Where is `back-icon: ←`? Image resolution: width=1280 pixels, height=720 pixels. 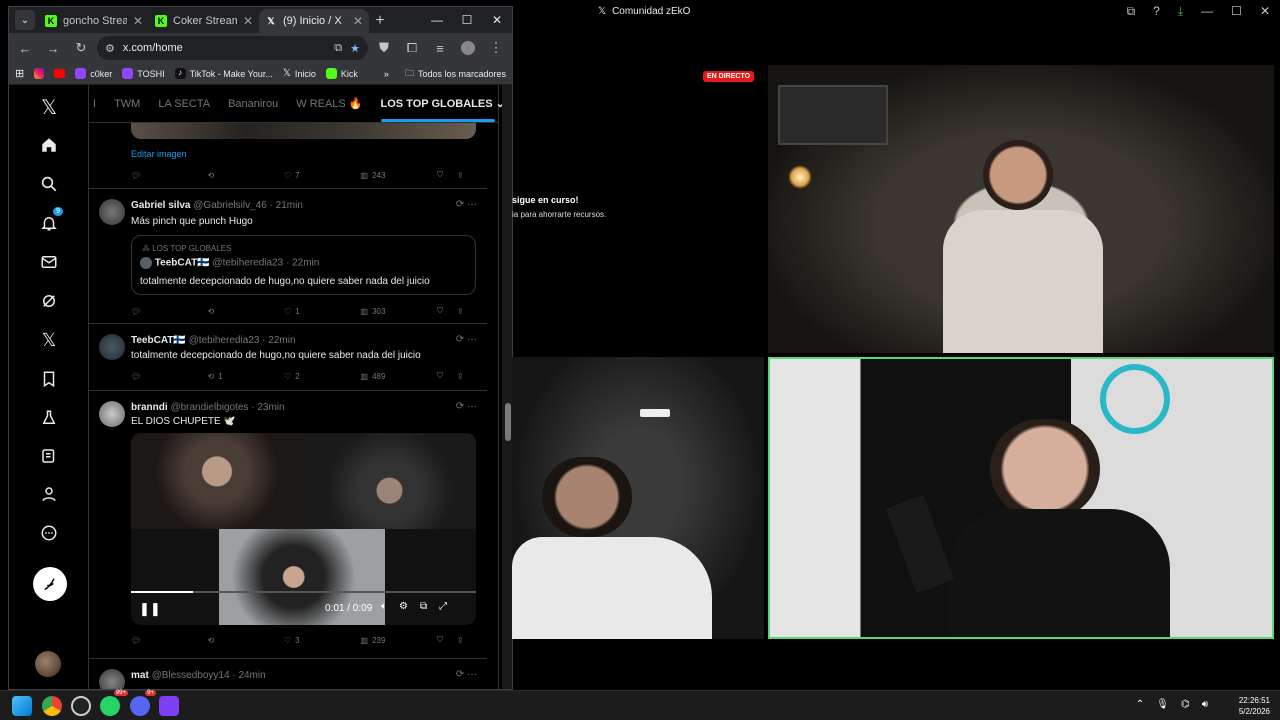 back-icon: ← is located at coordinates (25, 48).